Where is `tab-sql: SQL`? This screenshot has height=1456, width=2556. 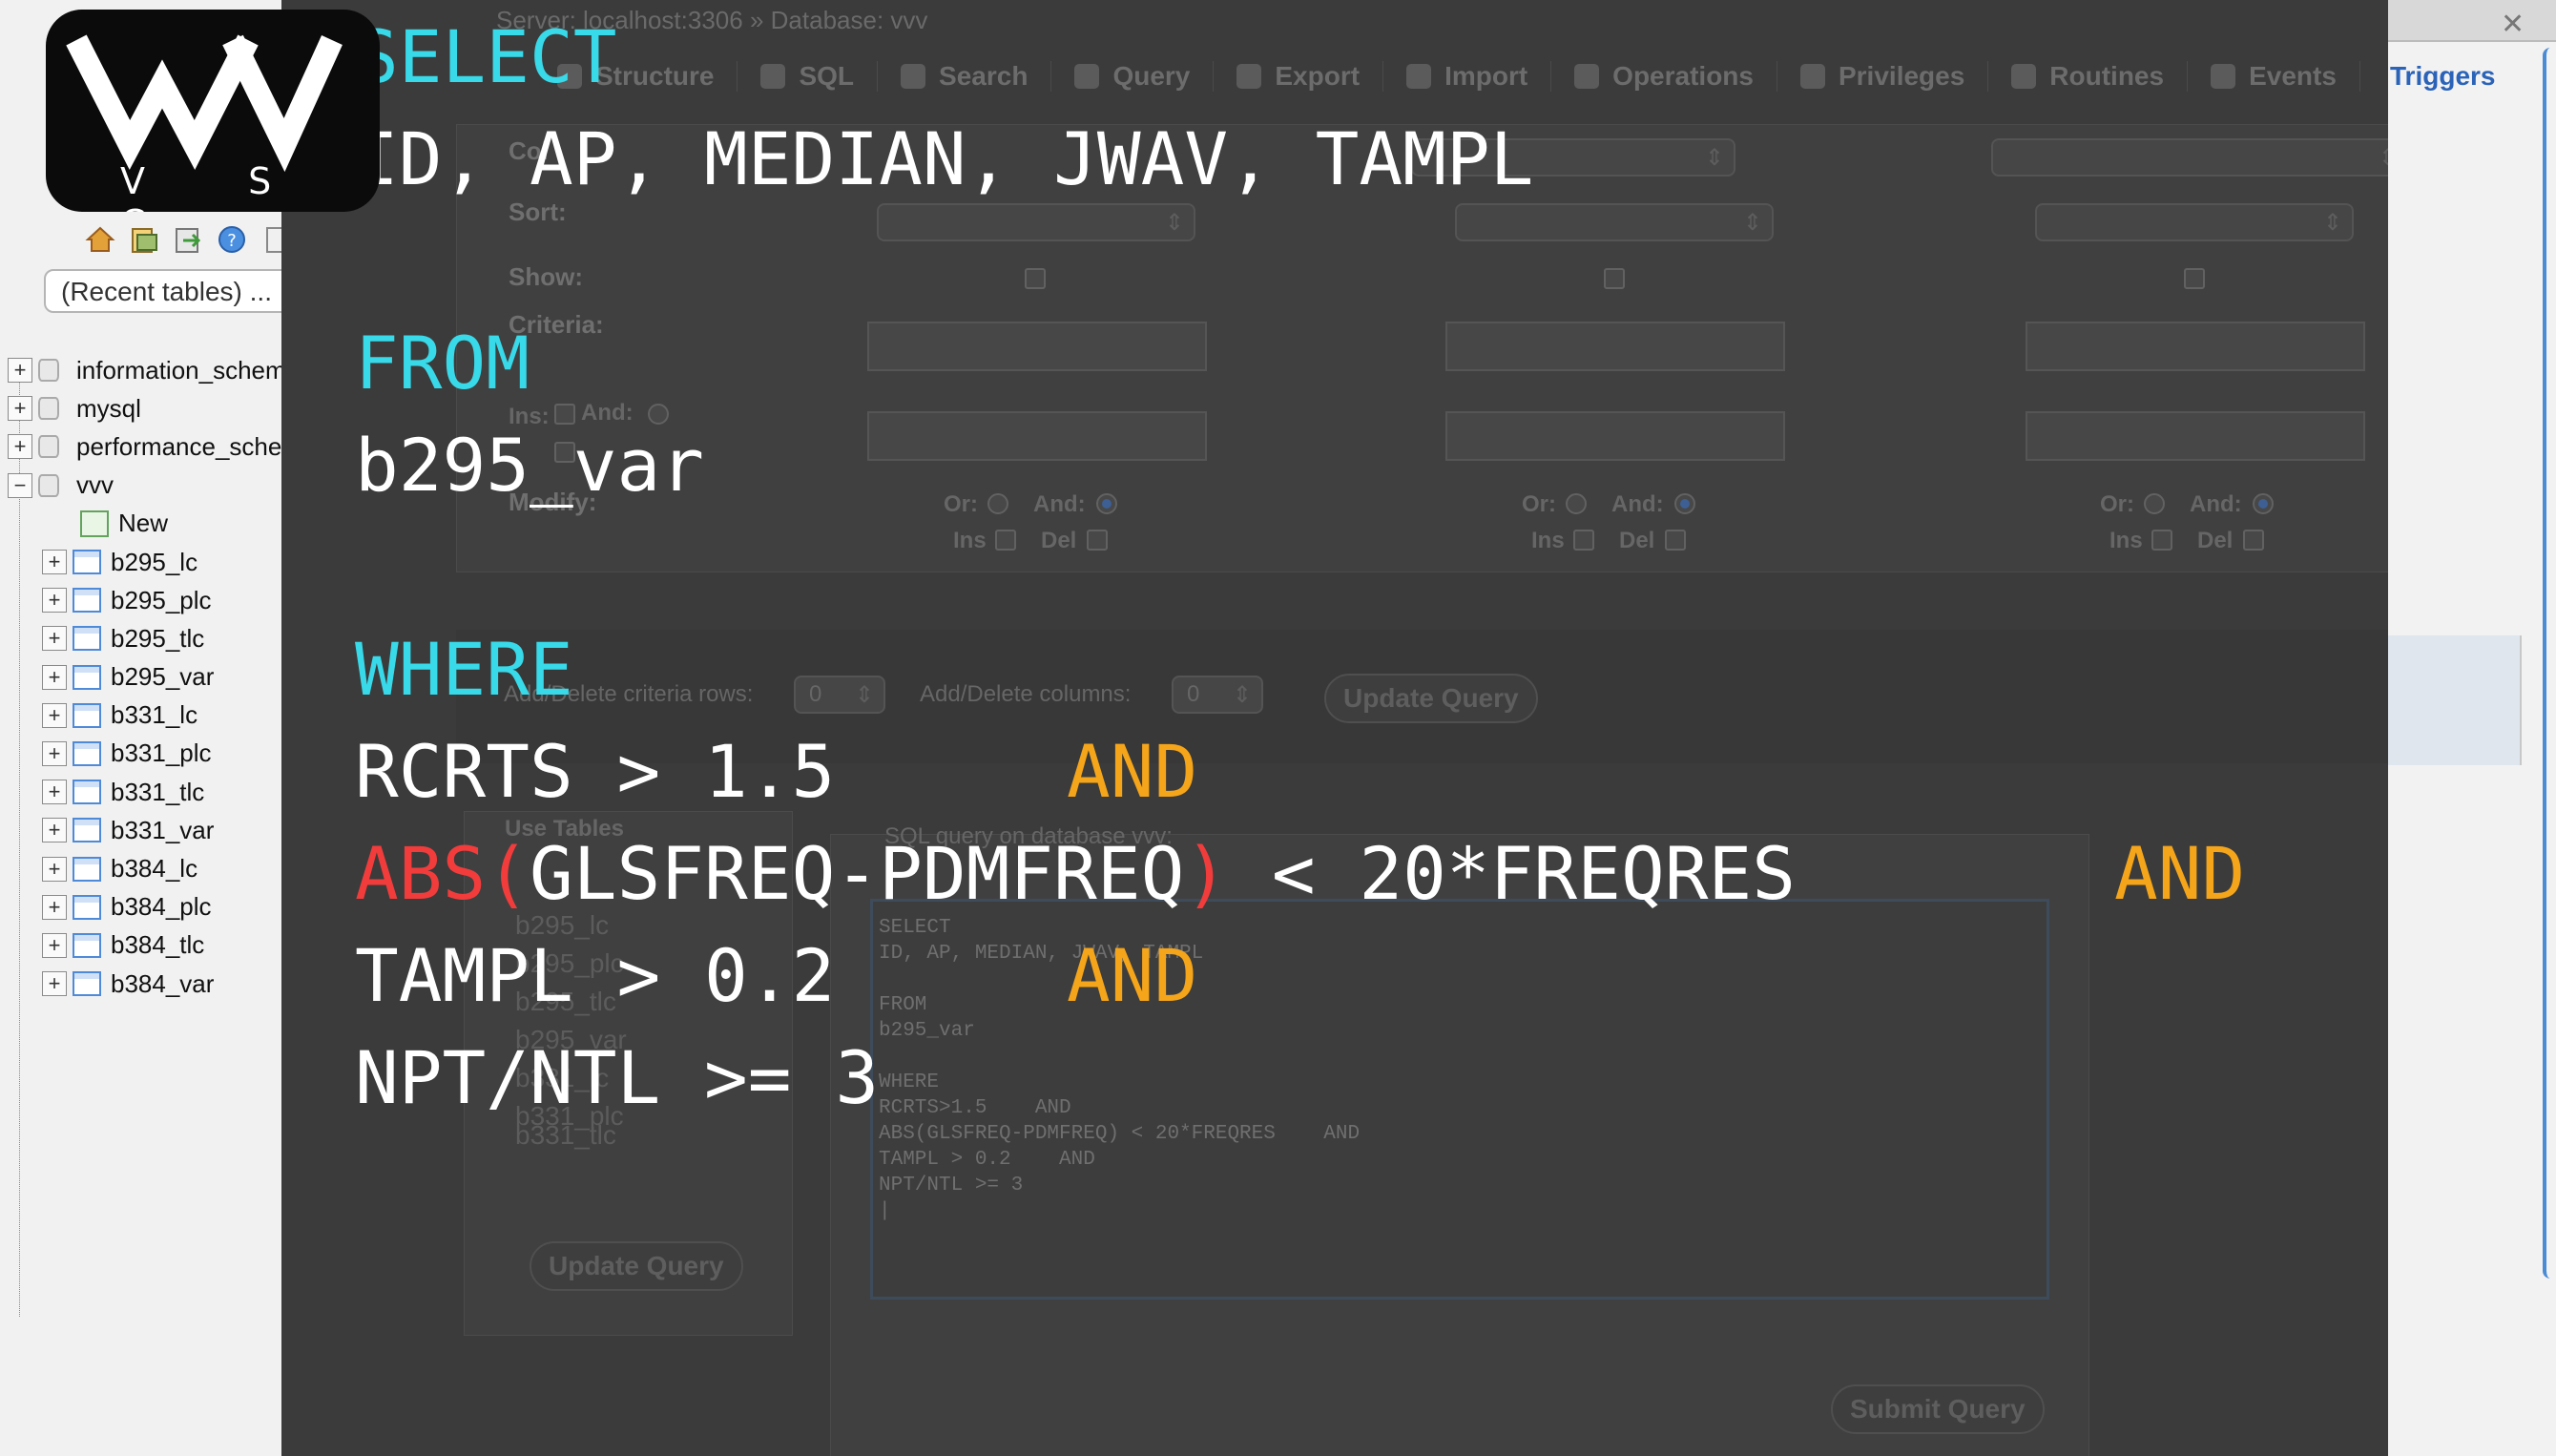 tab-sql: SQL is located at coordinates (808, 76).